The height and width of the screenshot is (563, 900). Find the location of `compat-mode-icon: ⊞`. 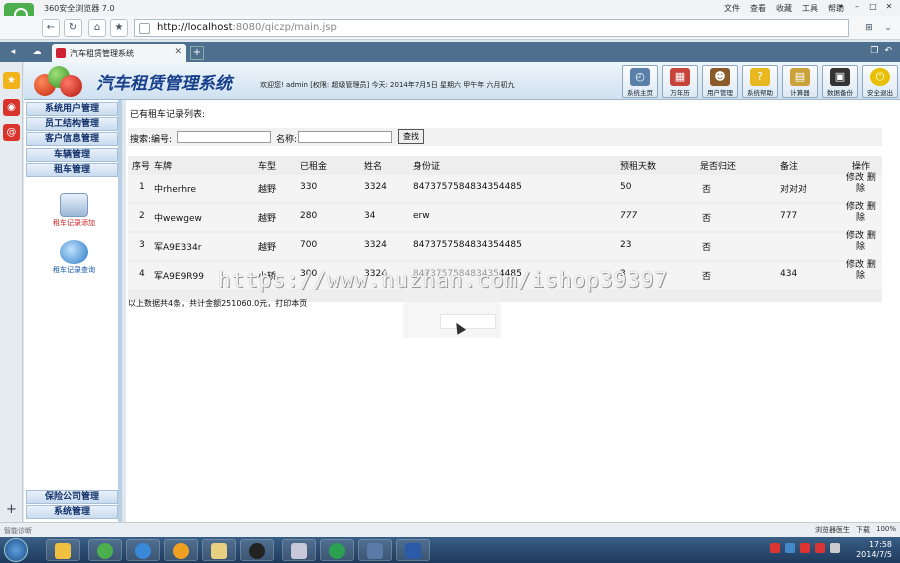

compat-mode-icon: ⊞ is located at coordinates (869, 28).